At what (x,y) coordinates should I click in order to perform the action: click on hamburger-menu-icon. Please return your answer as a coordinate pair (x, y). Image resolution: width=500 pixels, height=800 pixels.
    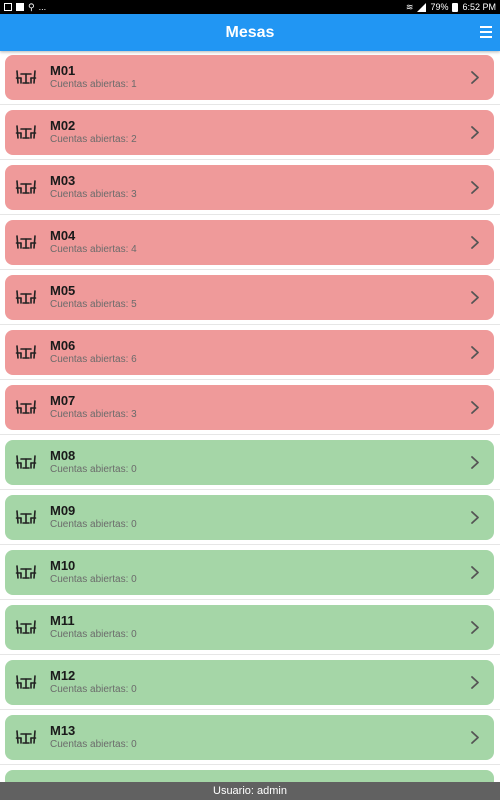
    Looking at the image, I should click on (486, 32).